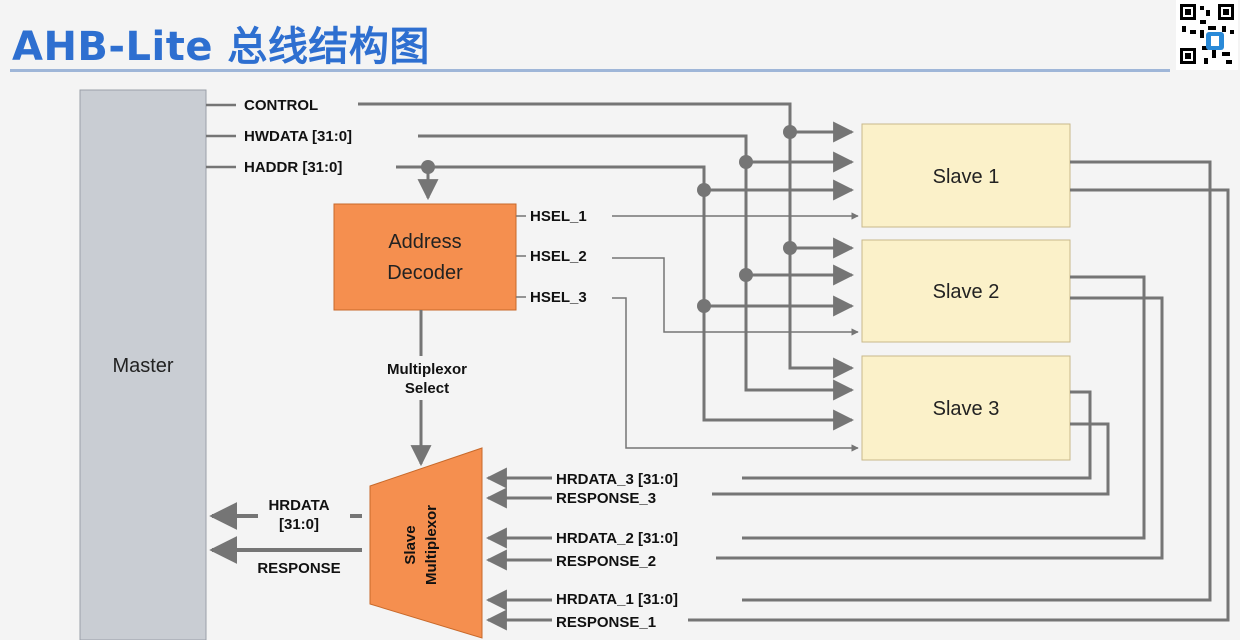  I want to click on slave3-label: Slave 3, so click(966, 409).